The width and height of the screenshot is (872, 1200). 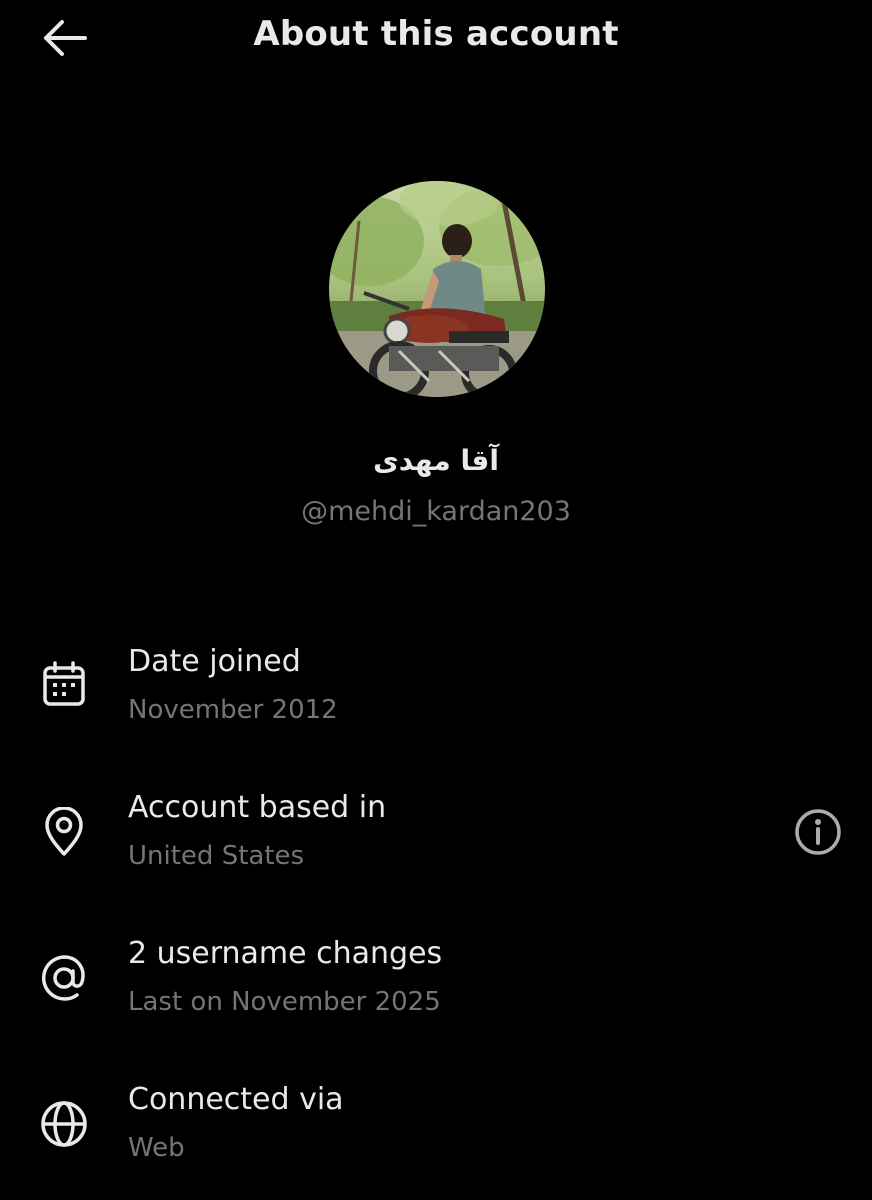 I want to click on account-based-in-row: Account based in United States, so click(x=436, y=841).